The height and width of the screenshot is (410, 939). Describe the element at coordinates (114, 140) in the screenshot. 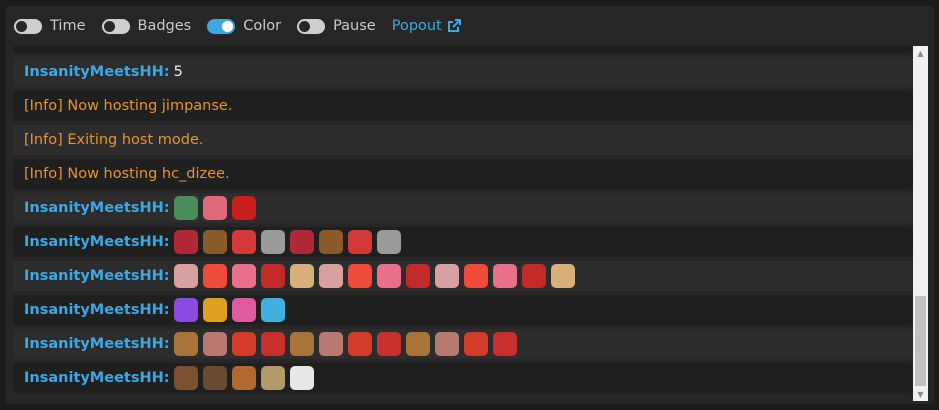

I see `info-text: [Info] Exiting host mode.` at that location.